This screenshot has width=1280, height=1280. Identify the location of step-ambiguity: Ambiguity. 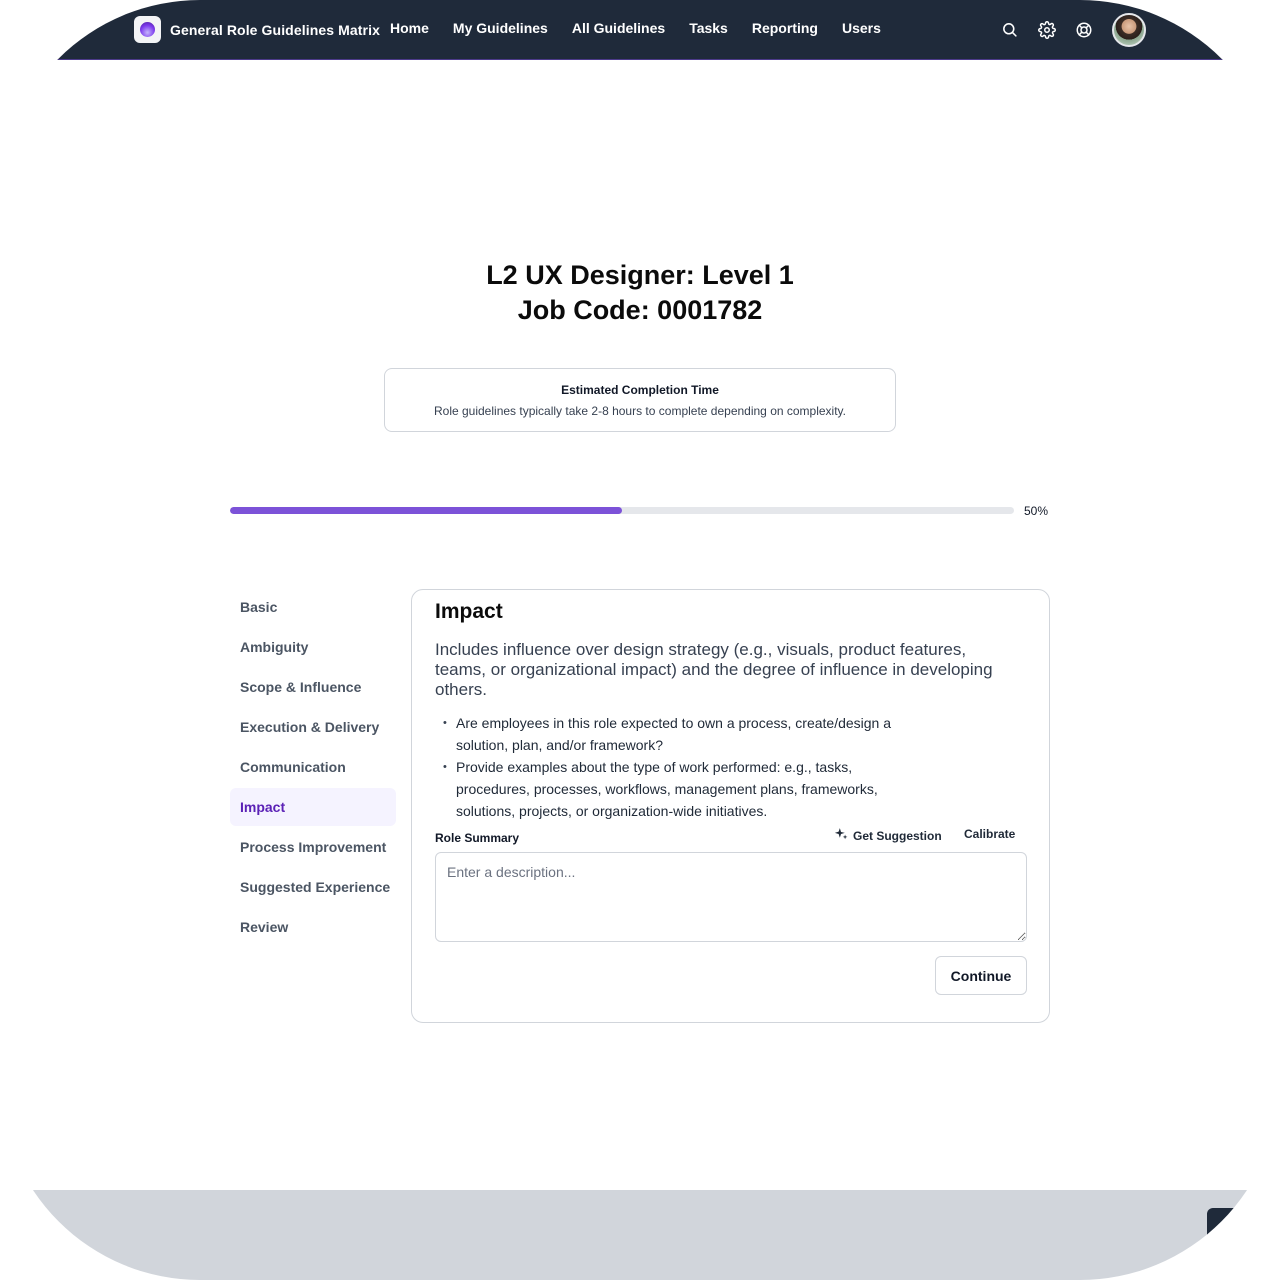
(313, 647).